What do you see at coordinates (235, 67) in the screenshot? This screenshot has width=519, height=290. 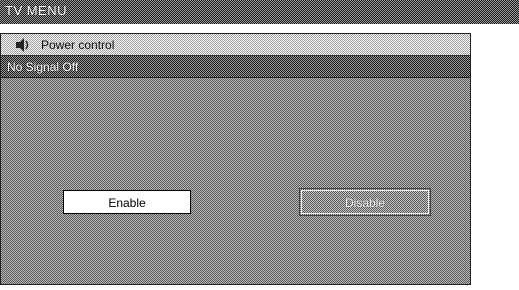 I see `setting-row-no-signal-off: No Signal Off` at bounding box center [235, 67].